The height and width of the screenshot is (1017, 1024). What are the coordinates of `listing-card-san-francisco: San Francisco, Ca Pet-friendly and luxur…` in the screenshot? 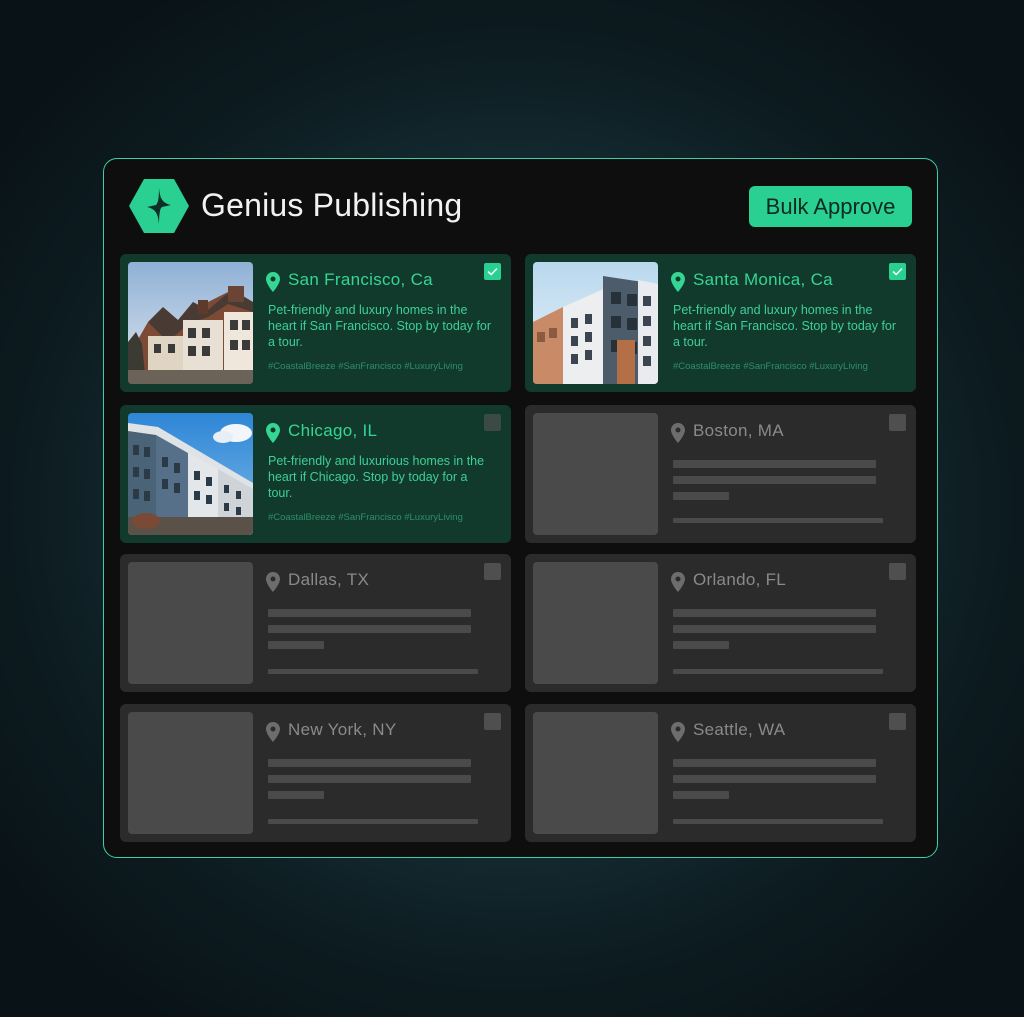 It's located at (315, 323).